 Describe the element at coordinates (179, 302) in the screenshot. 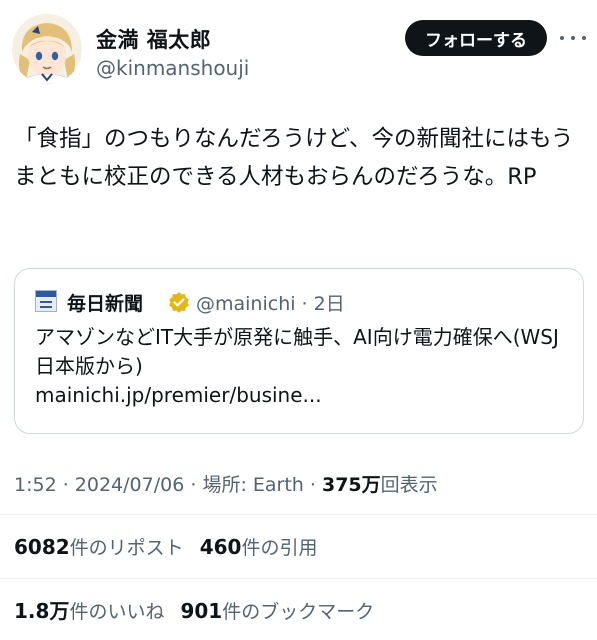

I see `verified-badge-icon` at that location.